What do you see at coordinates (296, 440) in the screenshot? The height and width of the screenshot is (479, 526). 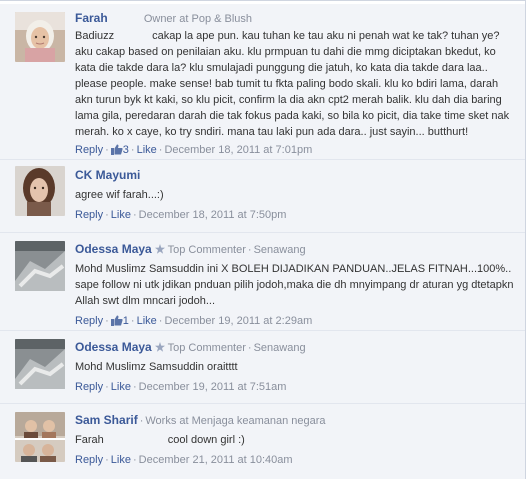 I see `comment-text: Farah cool down girl :)` at bounding box center [296, 440].